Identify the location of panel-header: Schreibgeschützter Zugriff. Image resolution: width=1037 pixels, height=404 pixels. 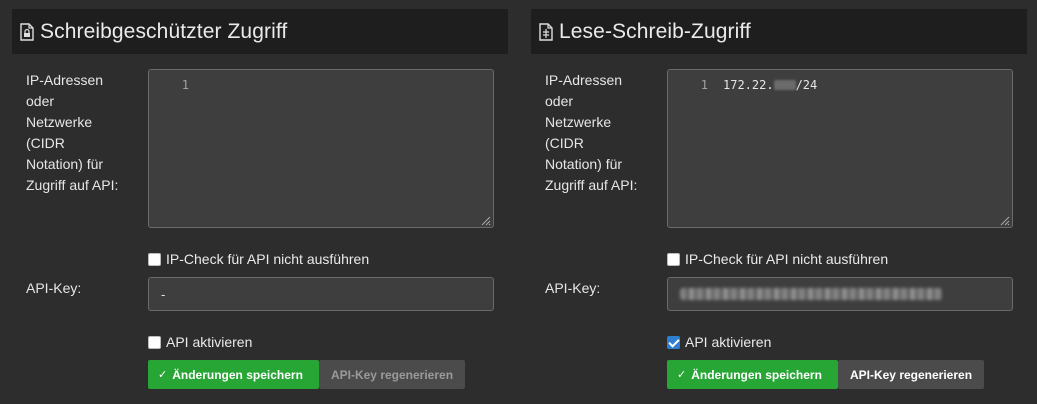
(260, 31).